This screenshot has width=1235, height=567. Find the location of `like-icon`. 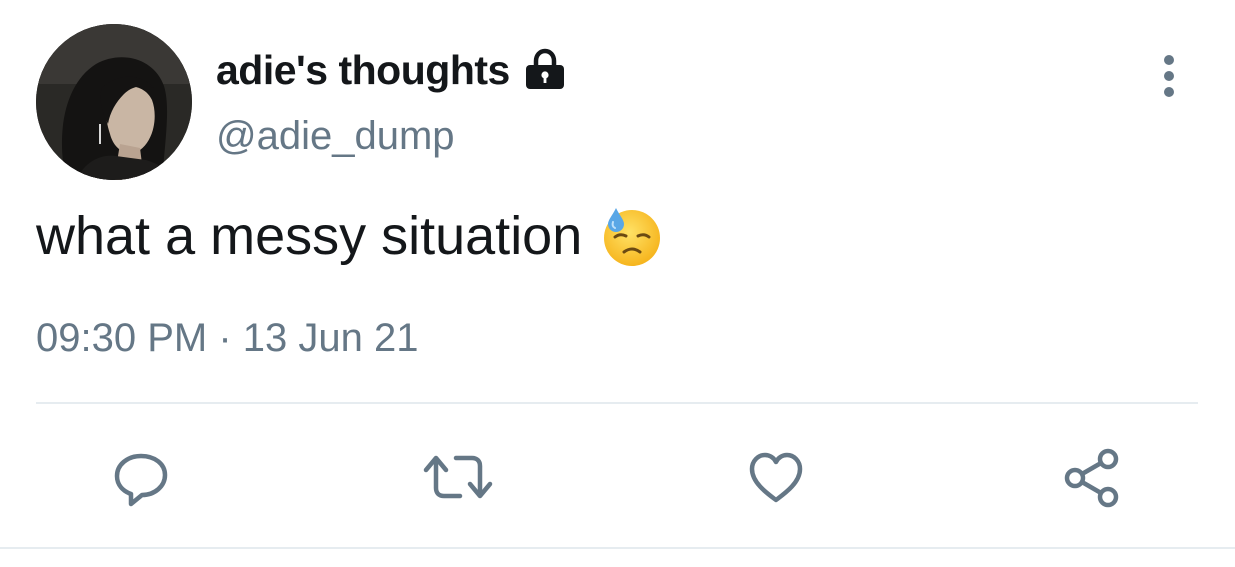

like-icon is located at coordinates (776, 477).